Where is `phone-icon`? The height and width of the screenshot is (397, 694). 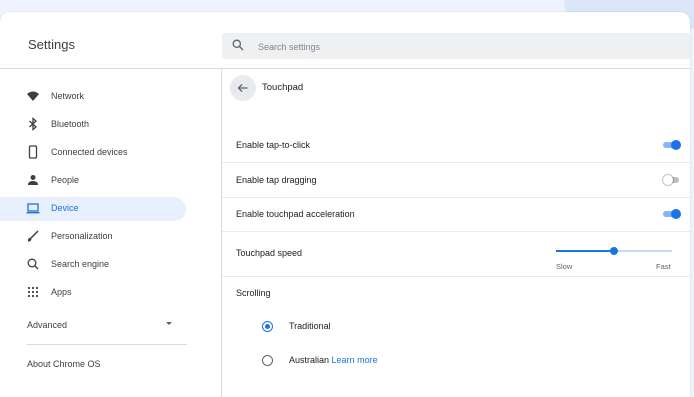
phone-icon is located at coordinates (33, 152).